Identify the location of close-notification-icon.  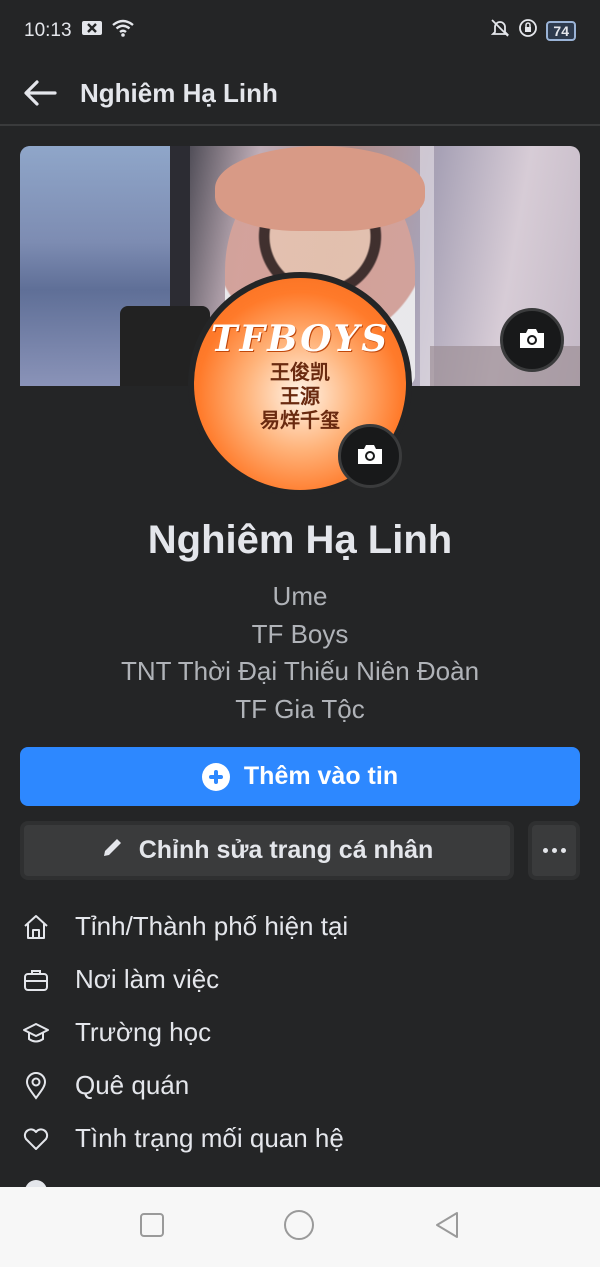
(91, 31).